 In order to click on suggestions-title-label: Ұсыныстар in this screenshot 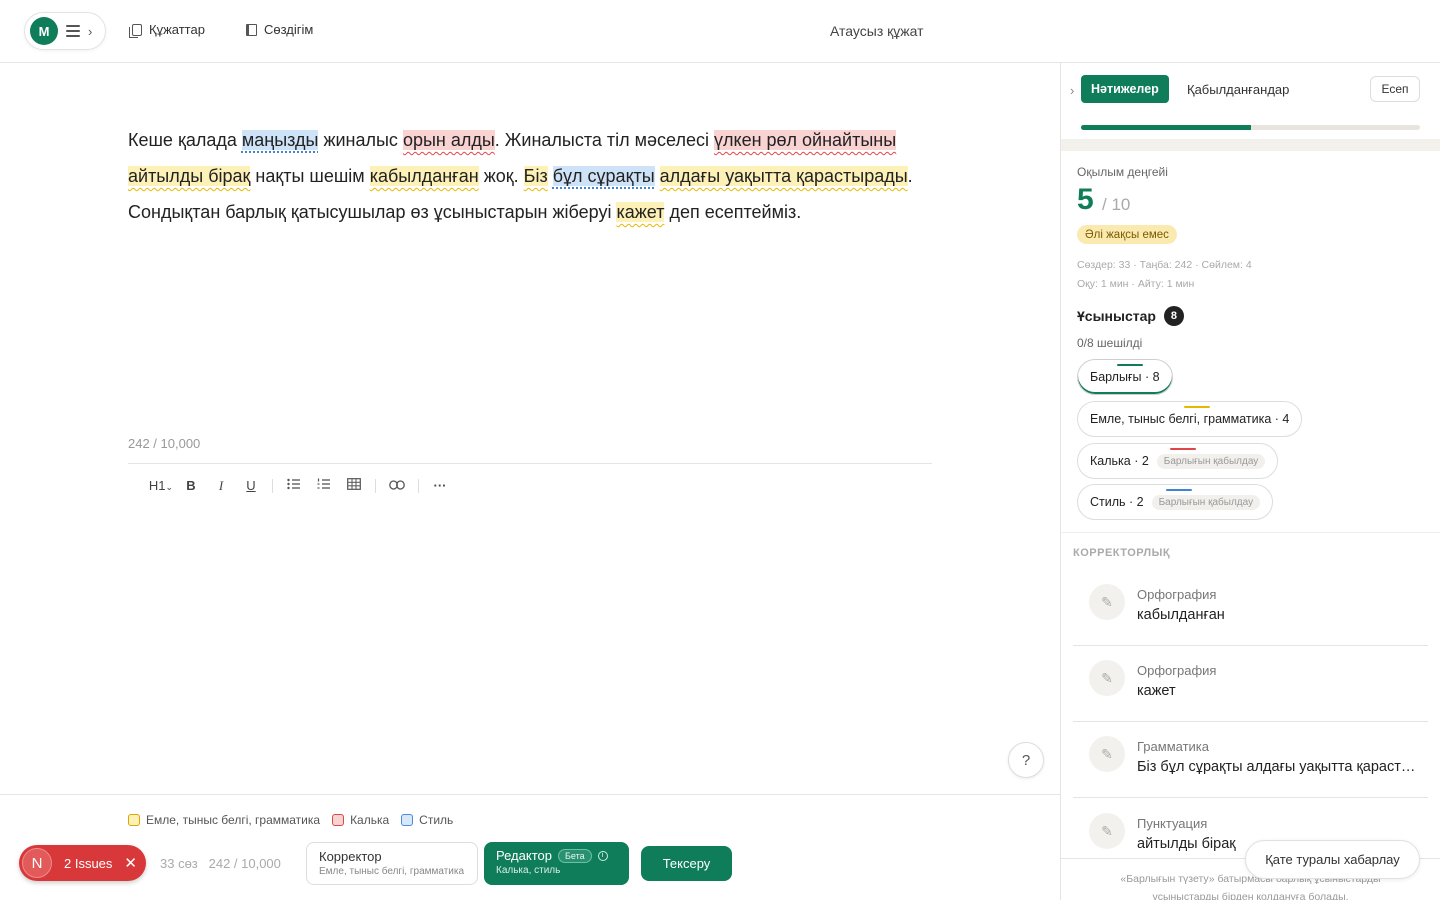, I will do `click(1116, 316)`.